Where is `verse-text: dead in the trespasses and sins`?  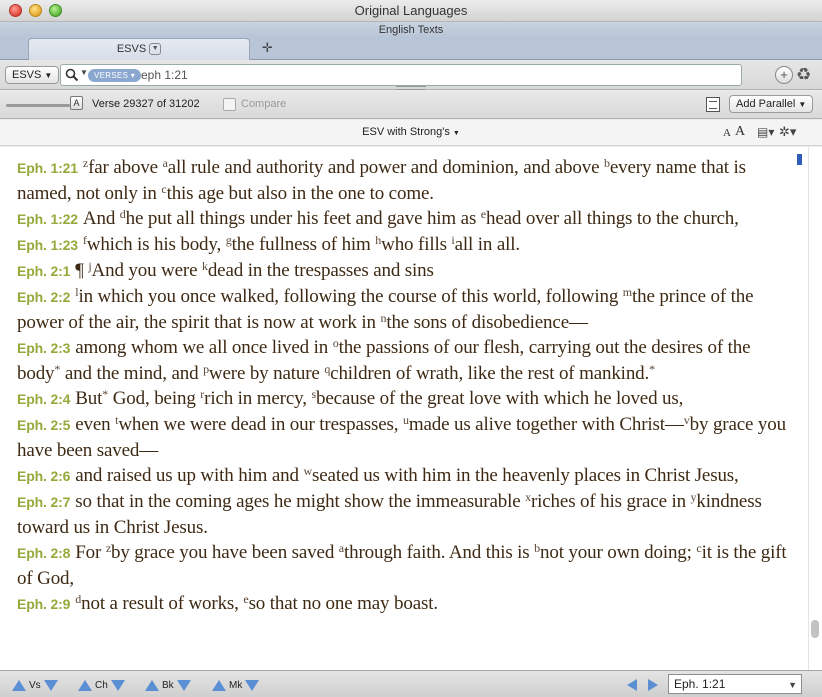 verse-text: dead in the trespasses and sins is located at coordinates (320, 270).